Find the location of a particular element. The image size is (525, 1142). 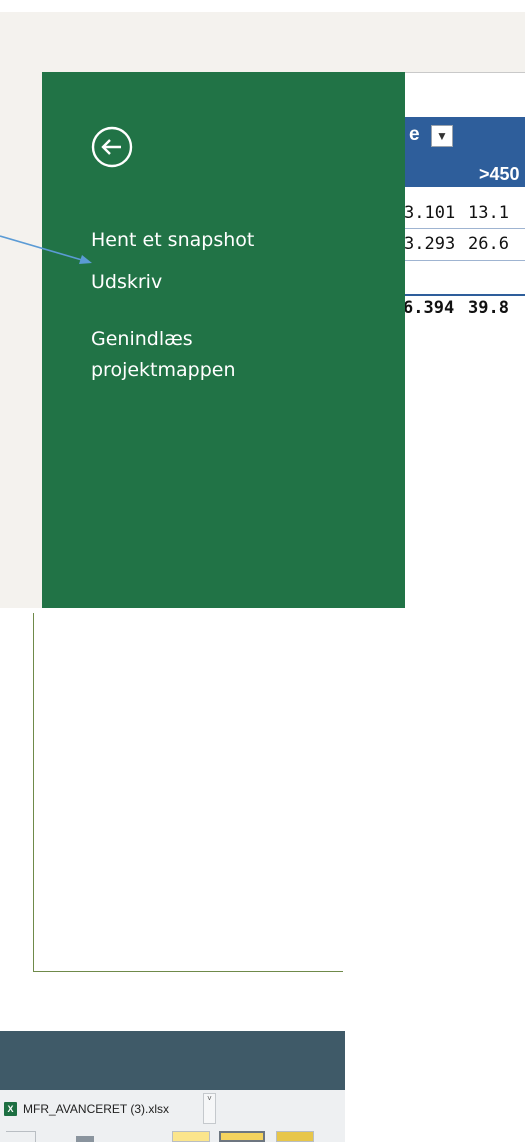

active-window-icon is located at coordinates (242, 1136).